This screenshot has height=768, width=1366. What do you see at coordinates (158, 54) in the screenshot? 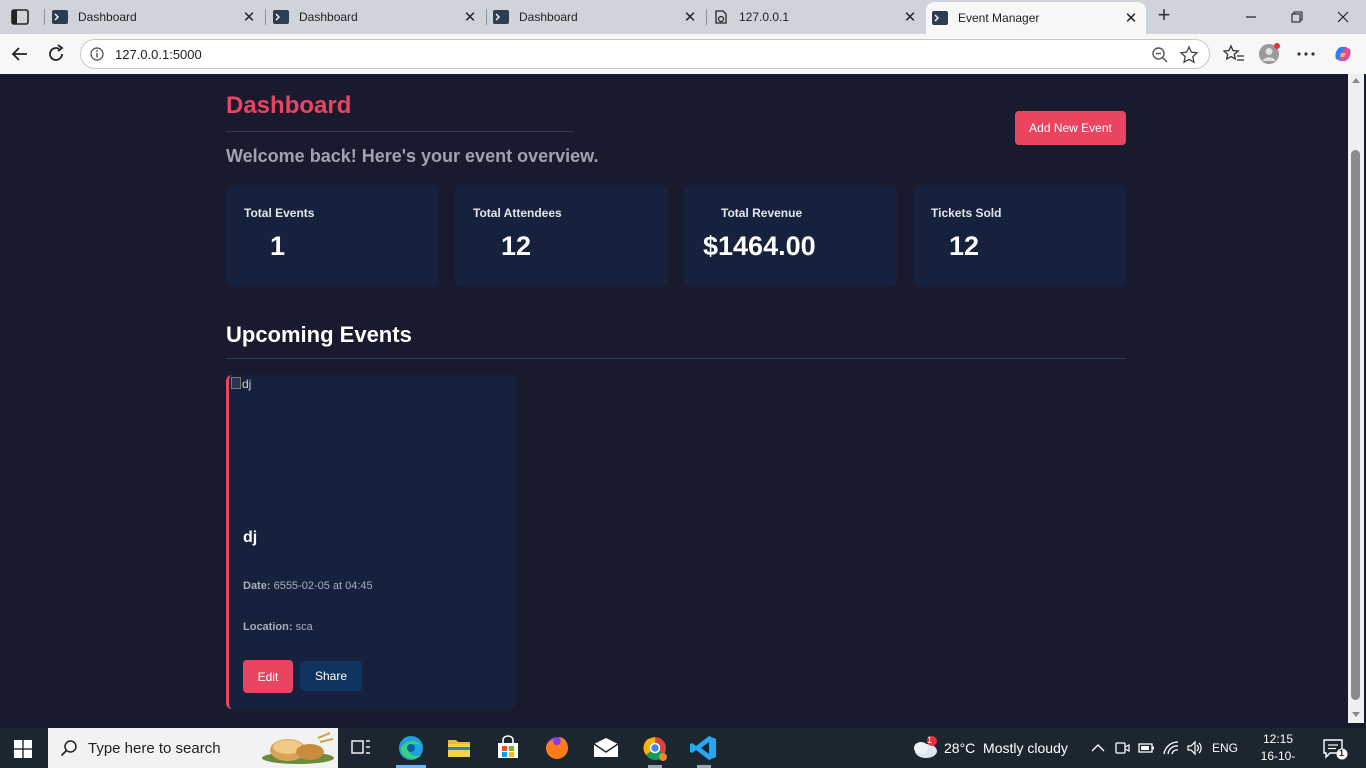
I see `address-url: 127.0.0.1:5000` at bounding box center [158, 54].